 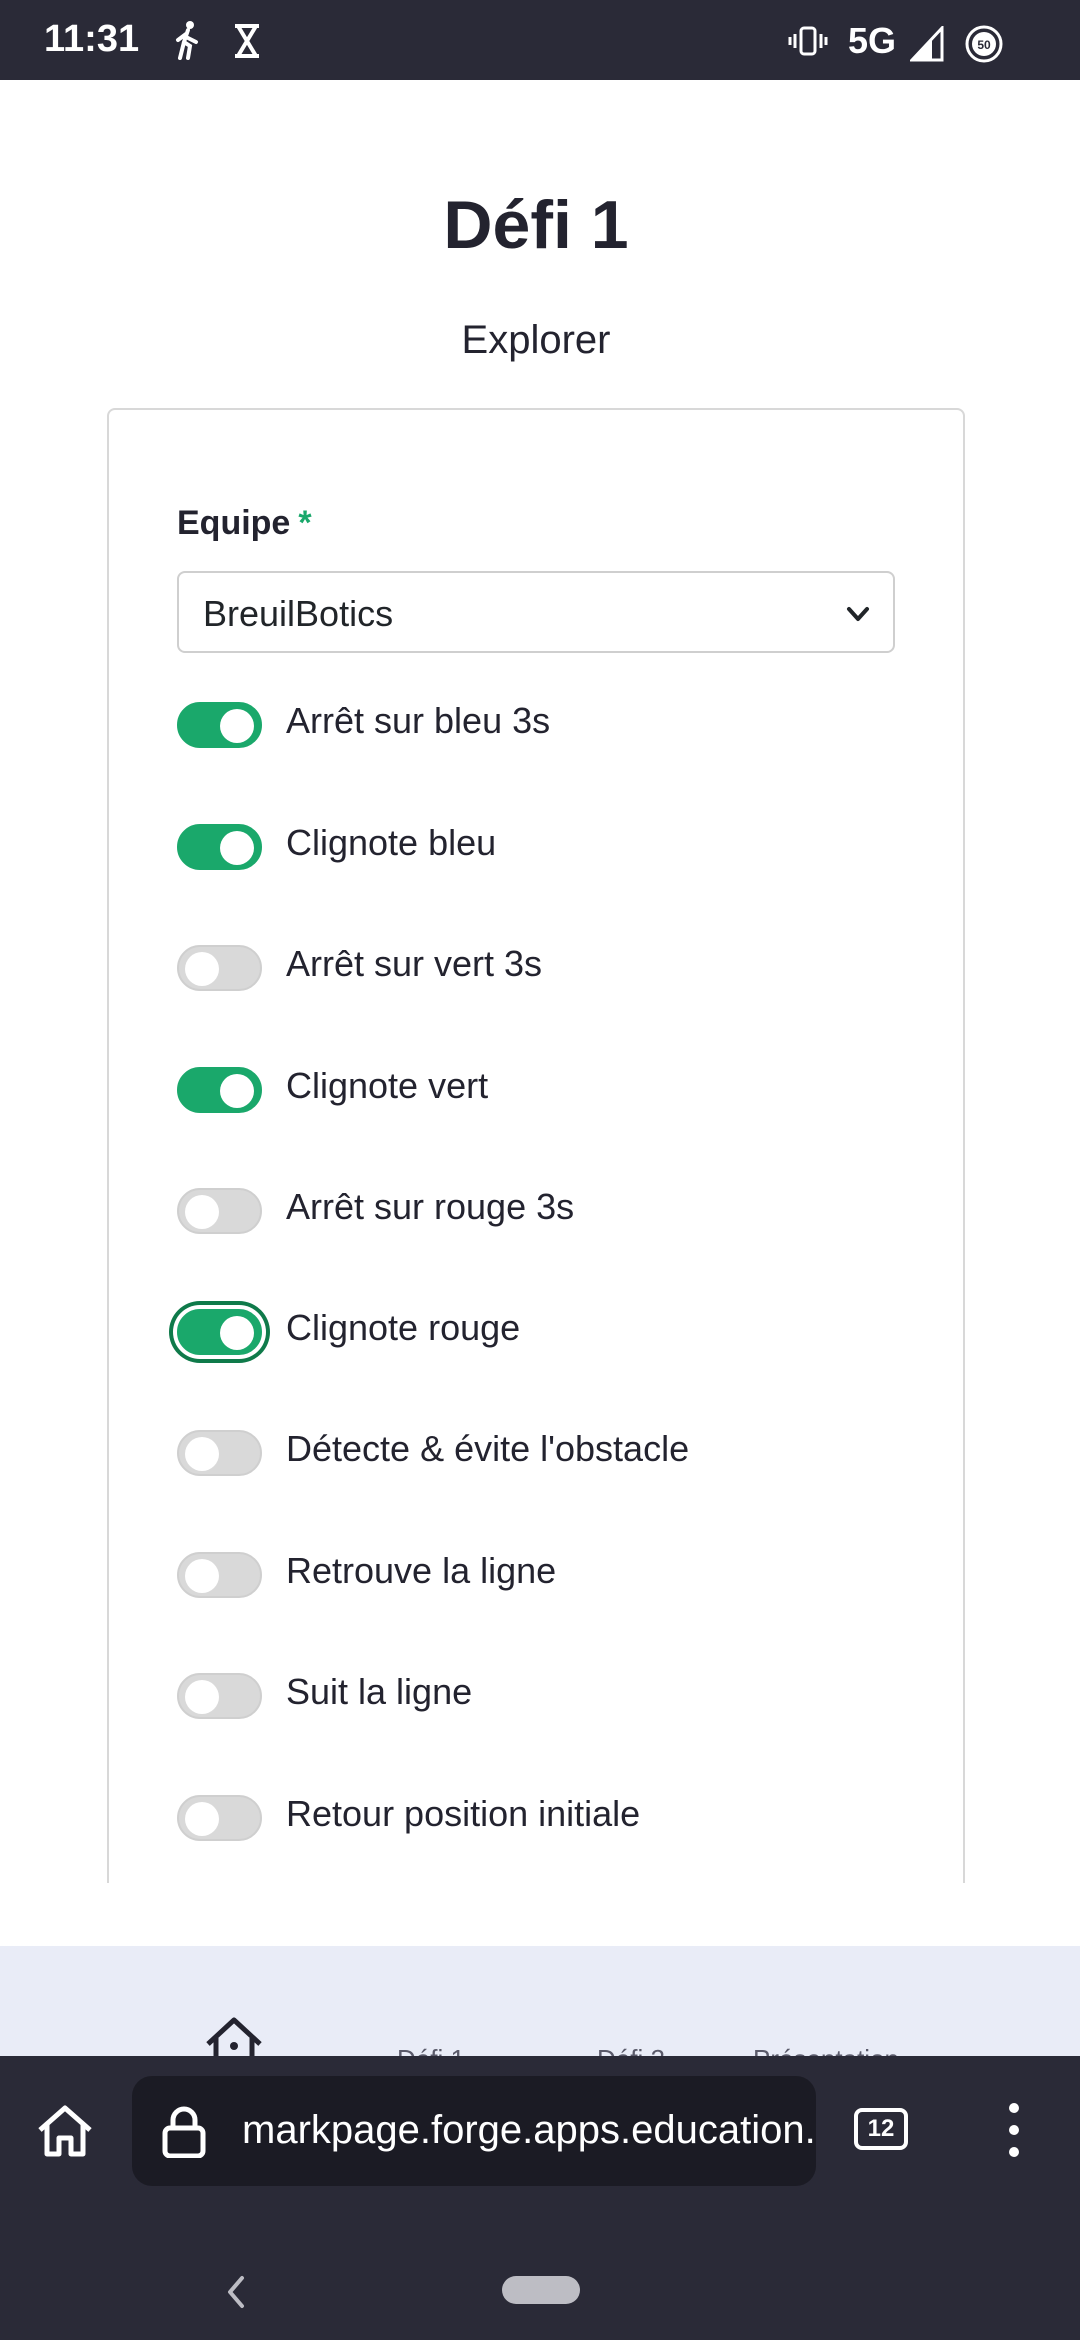 What do you see at coordinates (536, 225) in the screenshot?
I see `page-title: Défi 1` at bounding box center [536, 225].